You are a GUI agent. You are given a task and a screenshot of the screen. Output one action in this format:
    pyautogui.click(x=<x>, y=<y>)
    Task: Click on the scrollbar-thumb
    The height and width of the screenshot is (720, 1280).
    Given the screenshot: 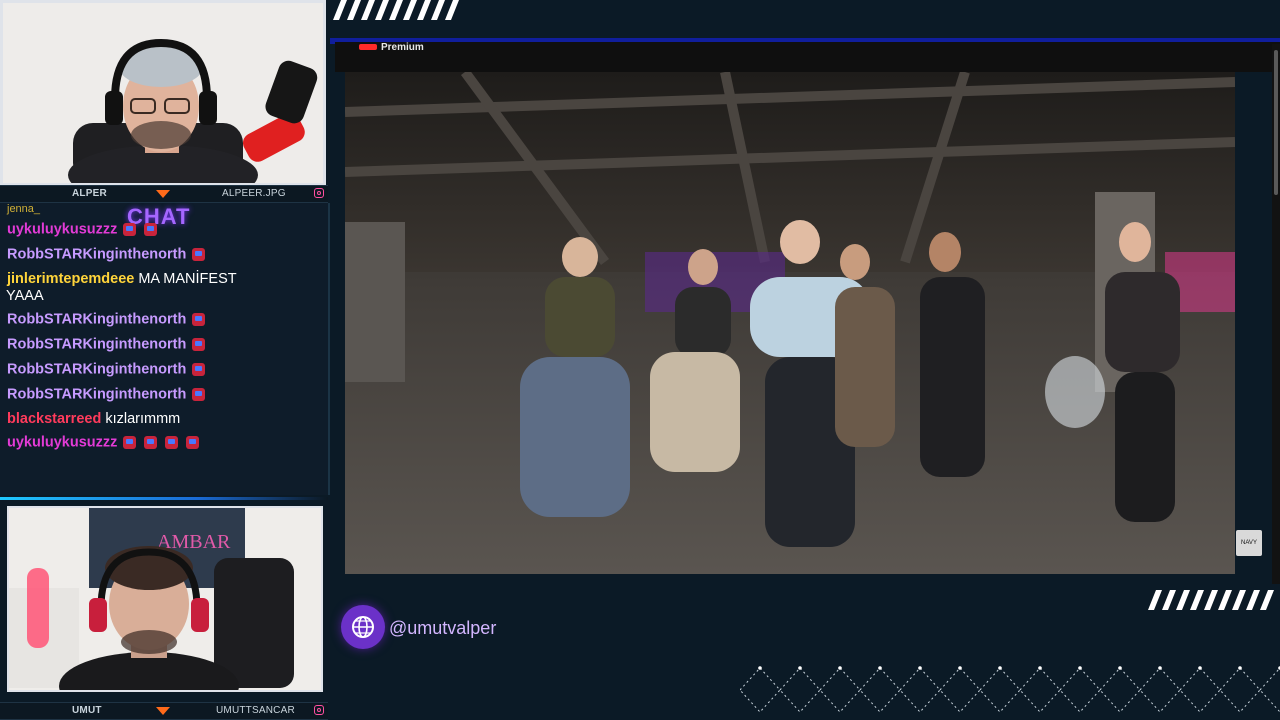 What is the action you would take?
    pyautogui.click(x=1276, y=122)
    